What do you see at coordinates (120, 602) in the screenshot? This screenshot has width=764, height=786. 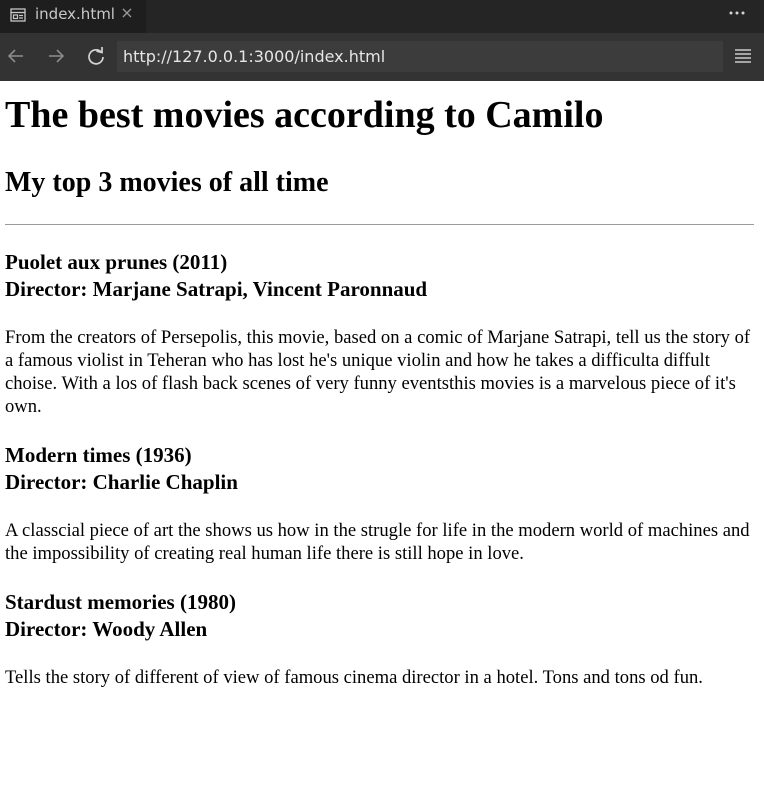 I see `movie-title: Stardust memories (1980)` at bounding box center [120, 602].